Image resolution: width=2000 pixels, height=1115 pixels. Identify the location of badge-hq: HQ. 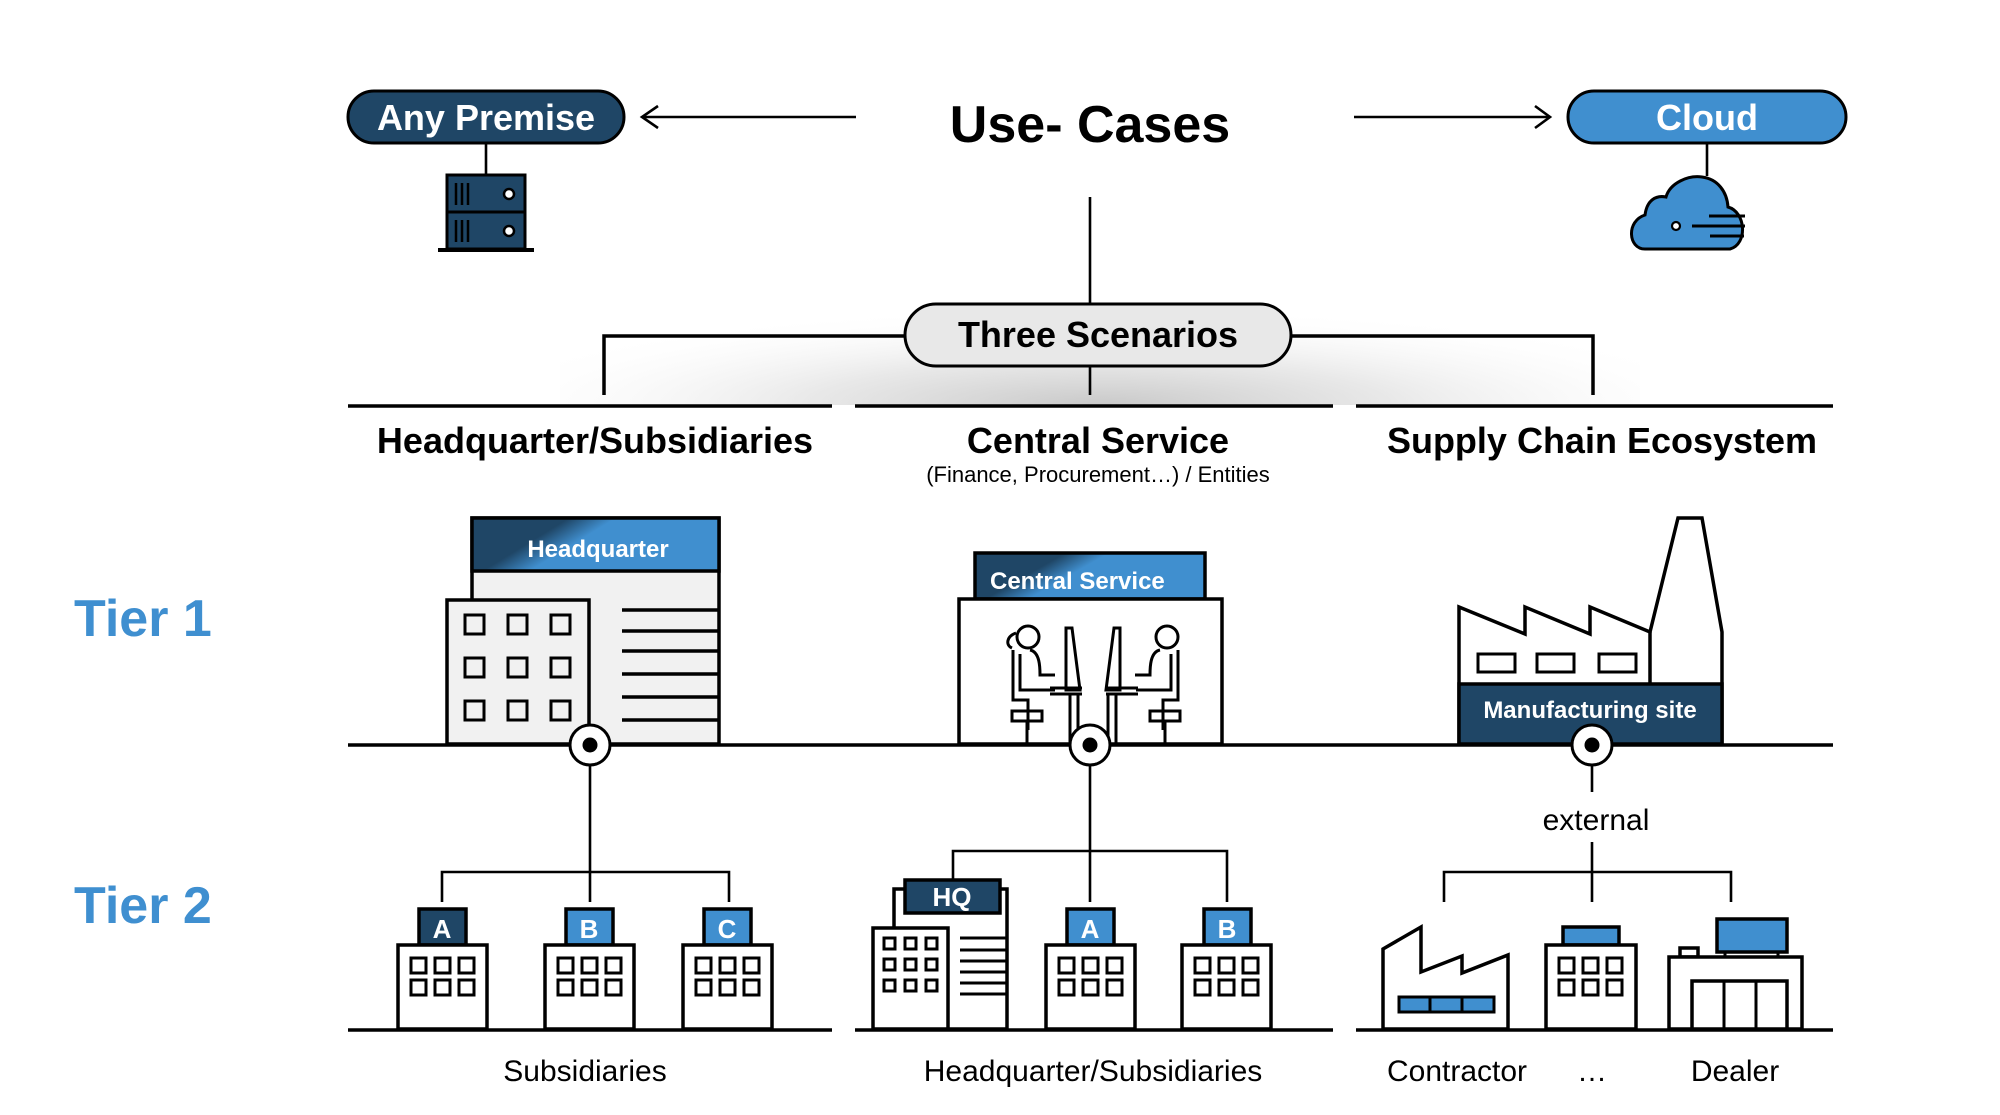
(952, 897).